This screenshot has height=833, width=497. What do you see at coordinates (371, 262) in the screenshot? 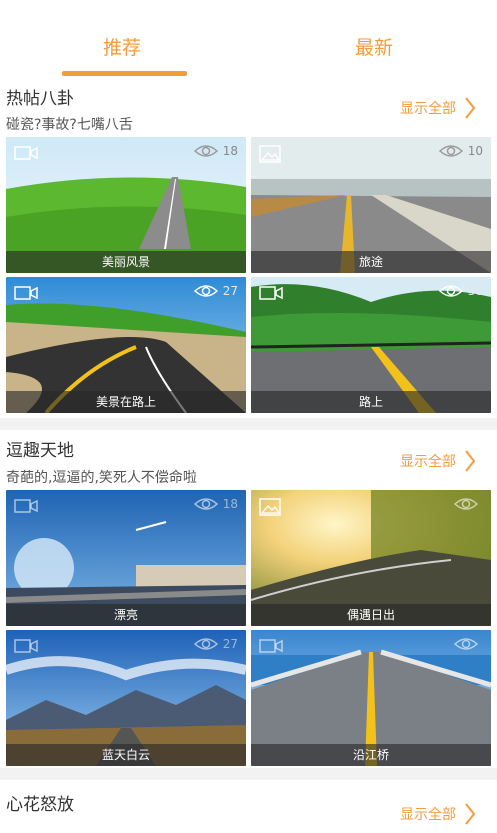
I see `card-caption: 旅途` at bounding box center [371, 262].